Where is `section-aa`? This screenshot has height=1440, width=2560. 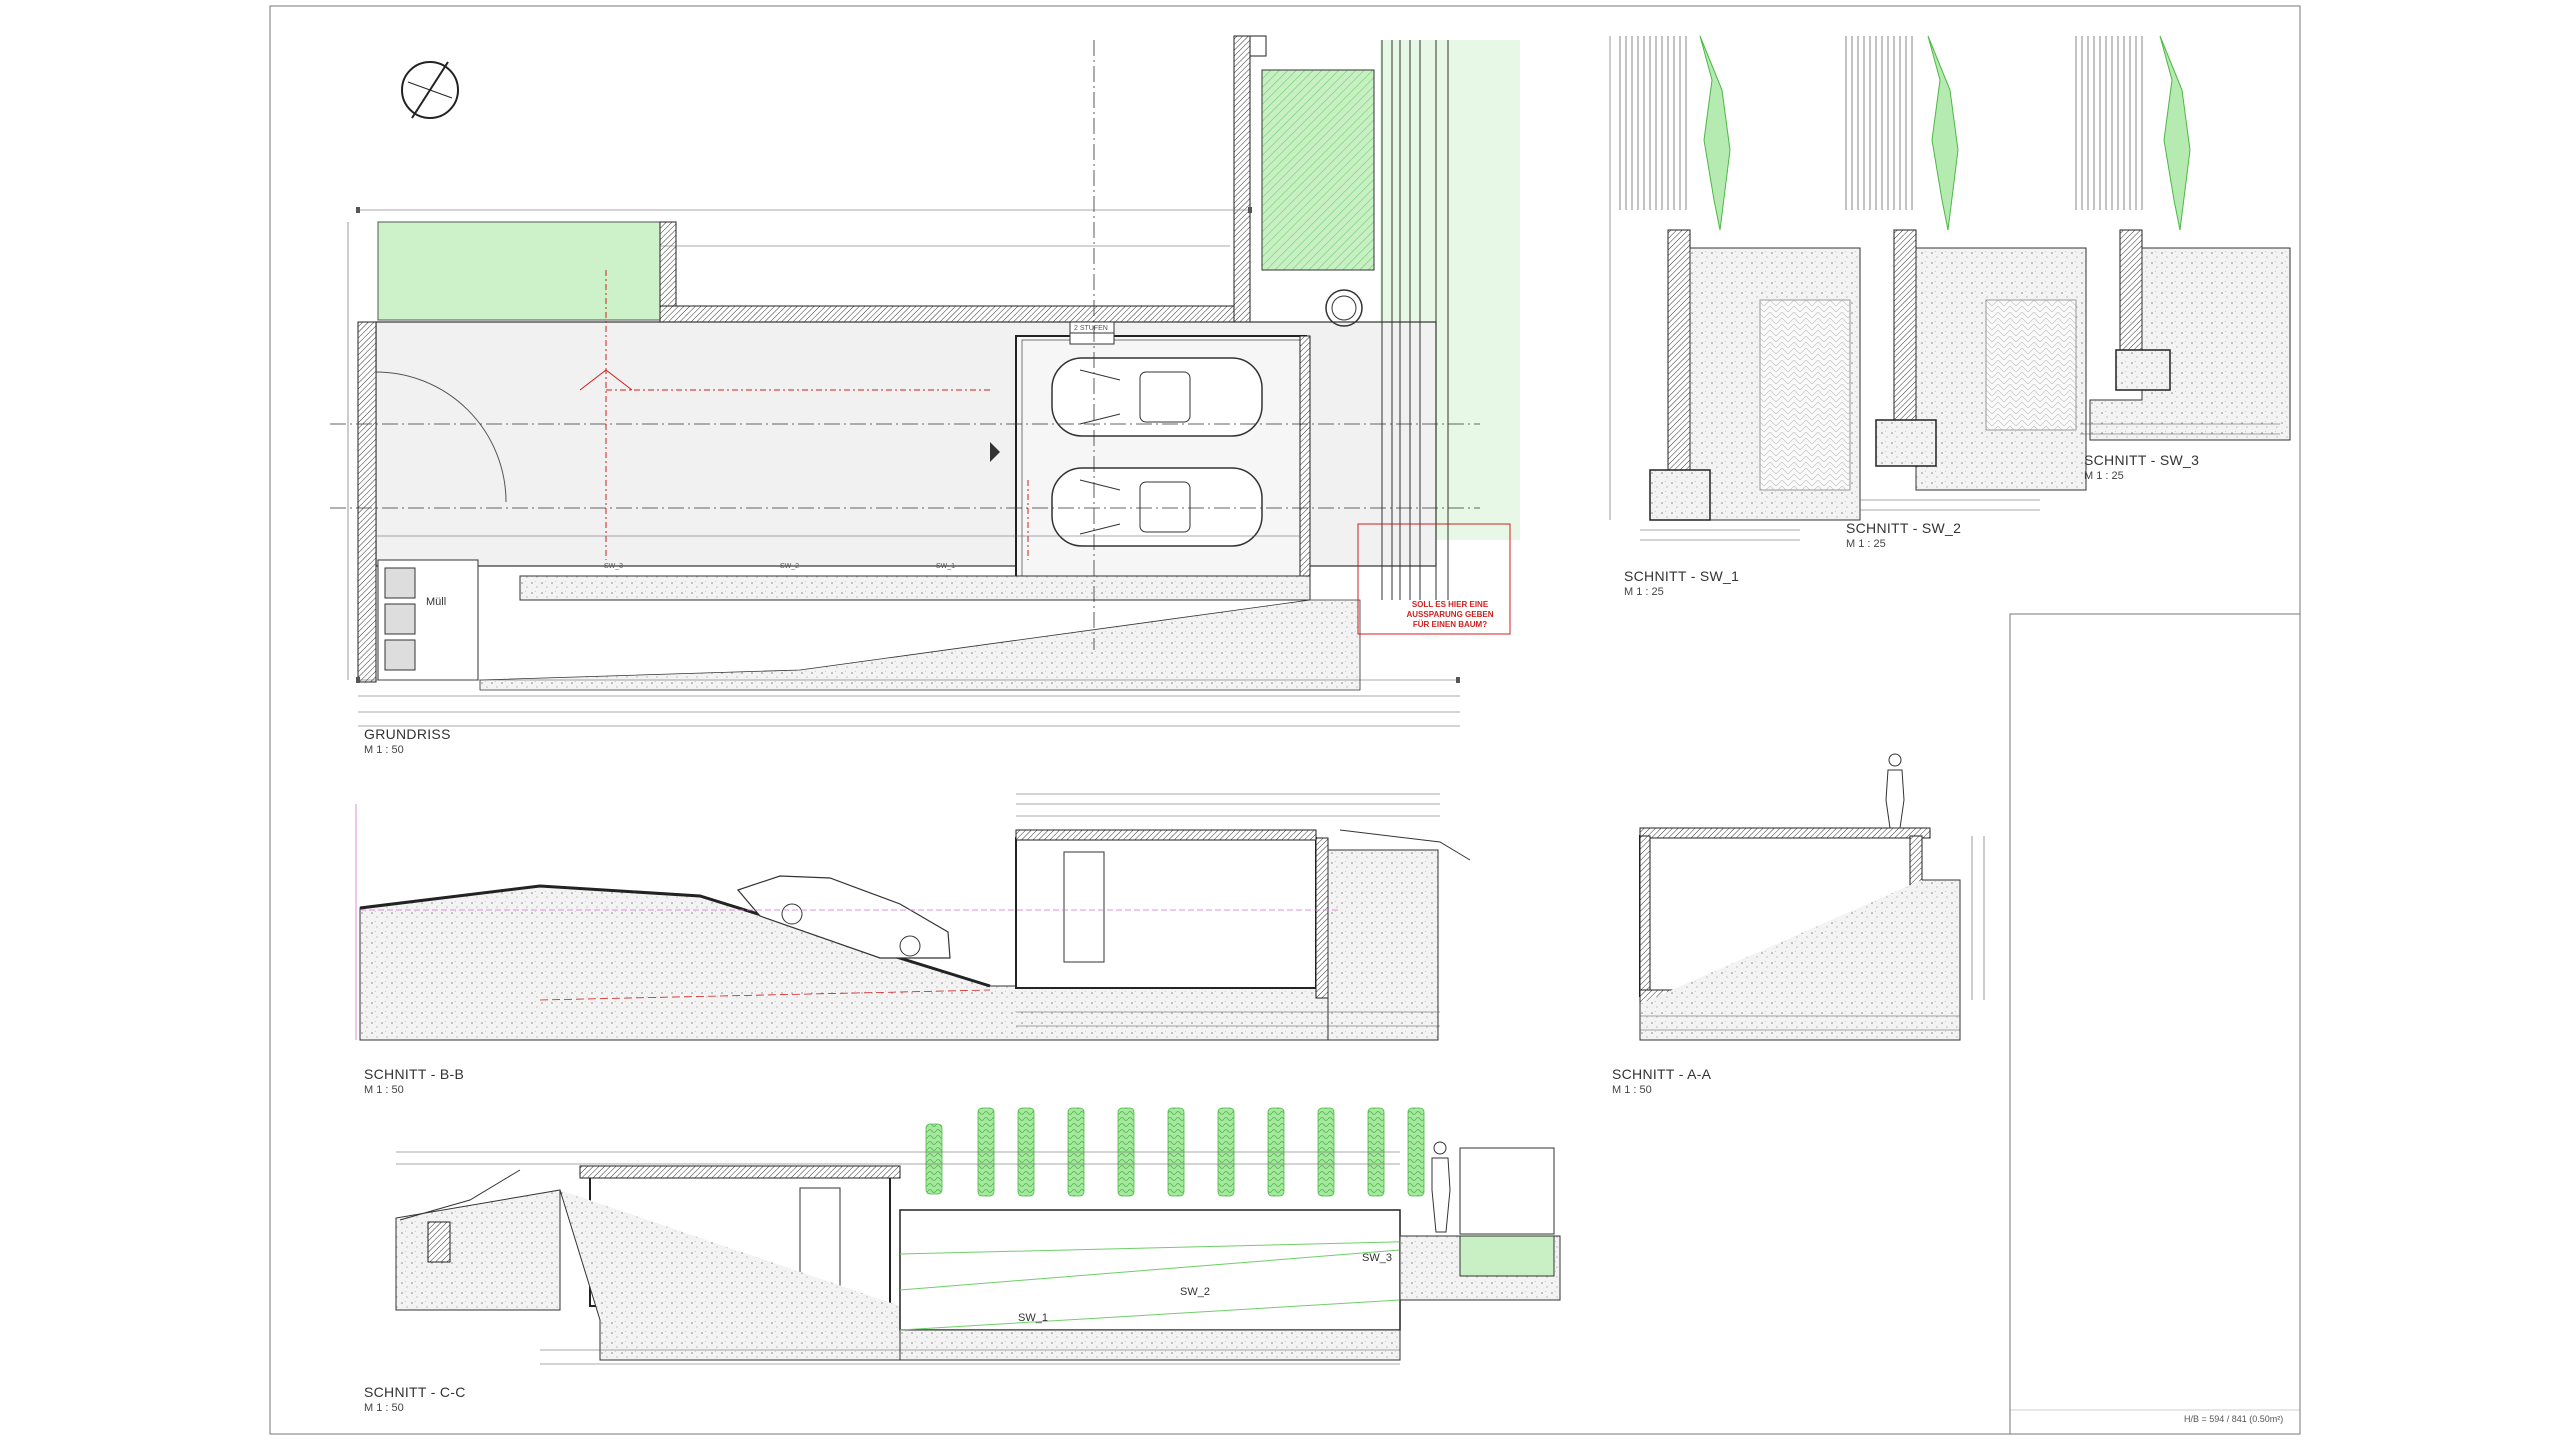
section-aa is located at coordinates (1812, 897).